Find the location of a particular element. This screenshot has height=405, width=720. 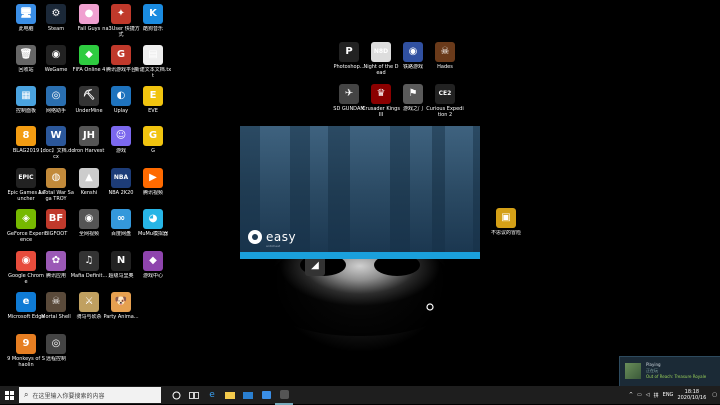

nba-icon: NBA is located at coordinates (121, 178).